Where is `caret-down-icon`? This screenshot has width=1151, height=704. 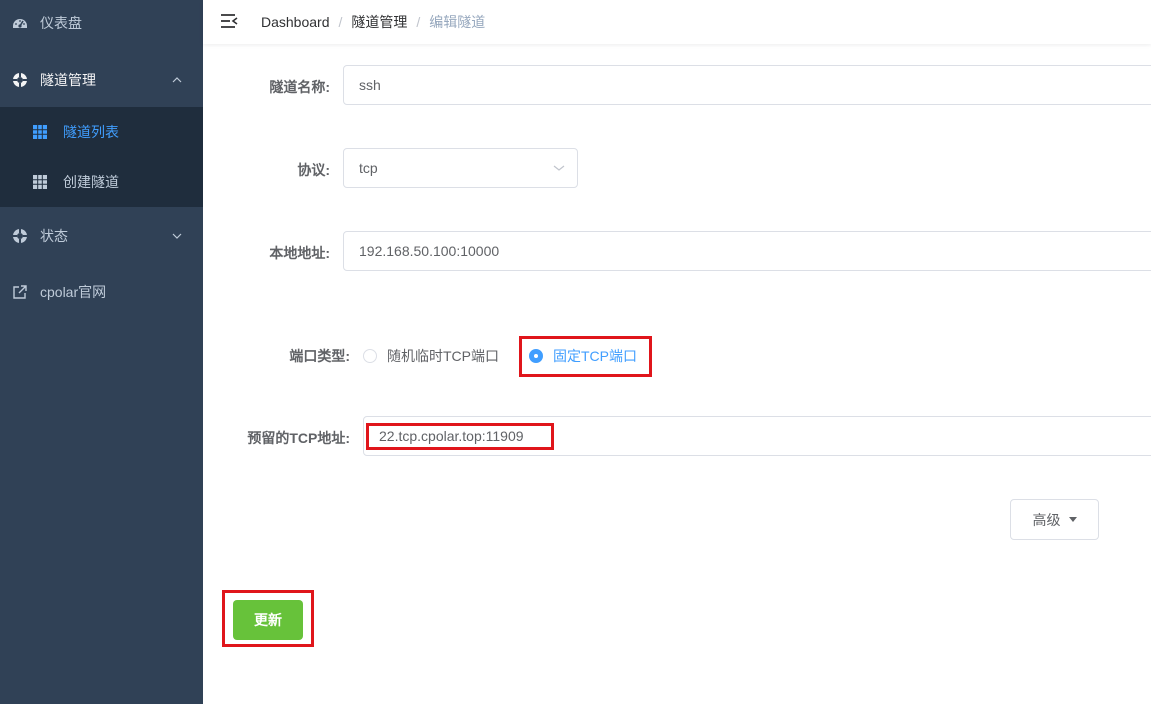
caret-down-icon is located at coordinates (1072, 519).